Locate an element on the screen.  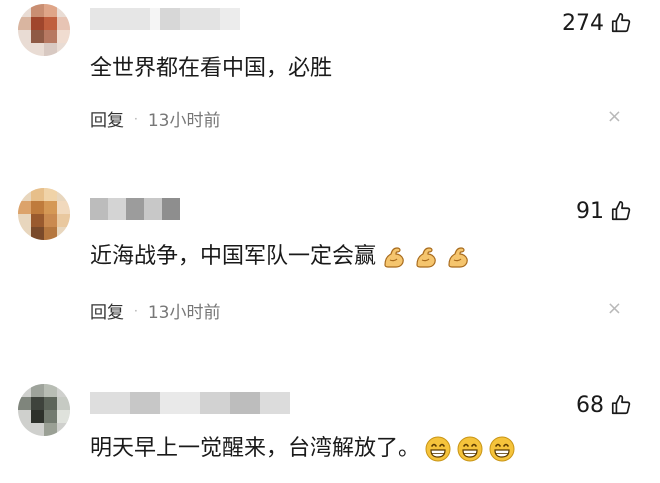
like-count: 91 is located at coordinates (590, 211).